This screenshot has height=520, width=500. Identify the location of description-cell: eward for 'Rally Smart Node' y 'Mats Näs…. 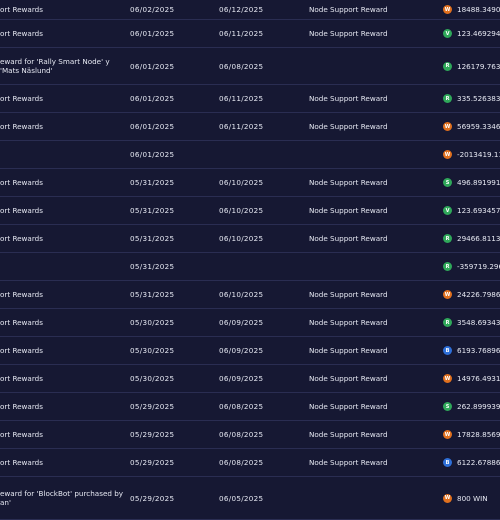
(62, 66).